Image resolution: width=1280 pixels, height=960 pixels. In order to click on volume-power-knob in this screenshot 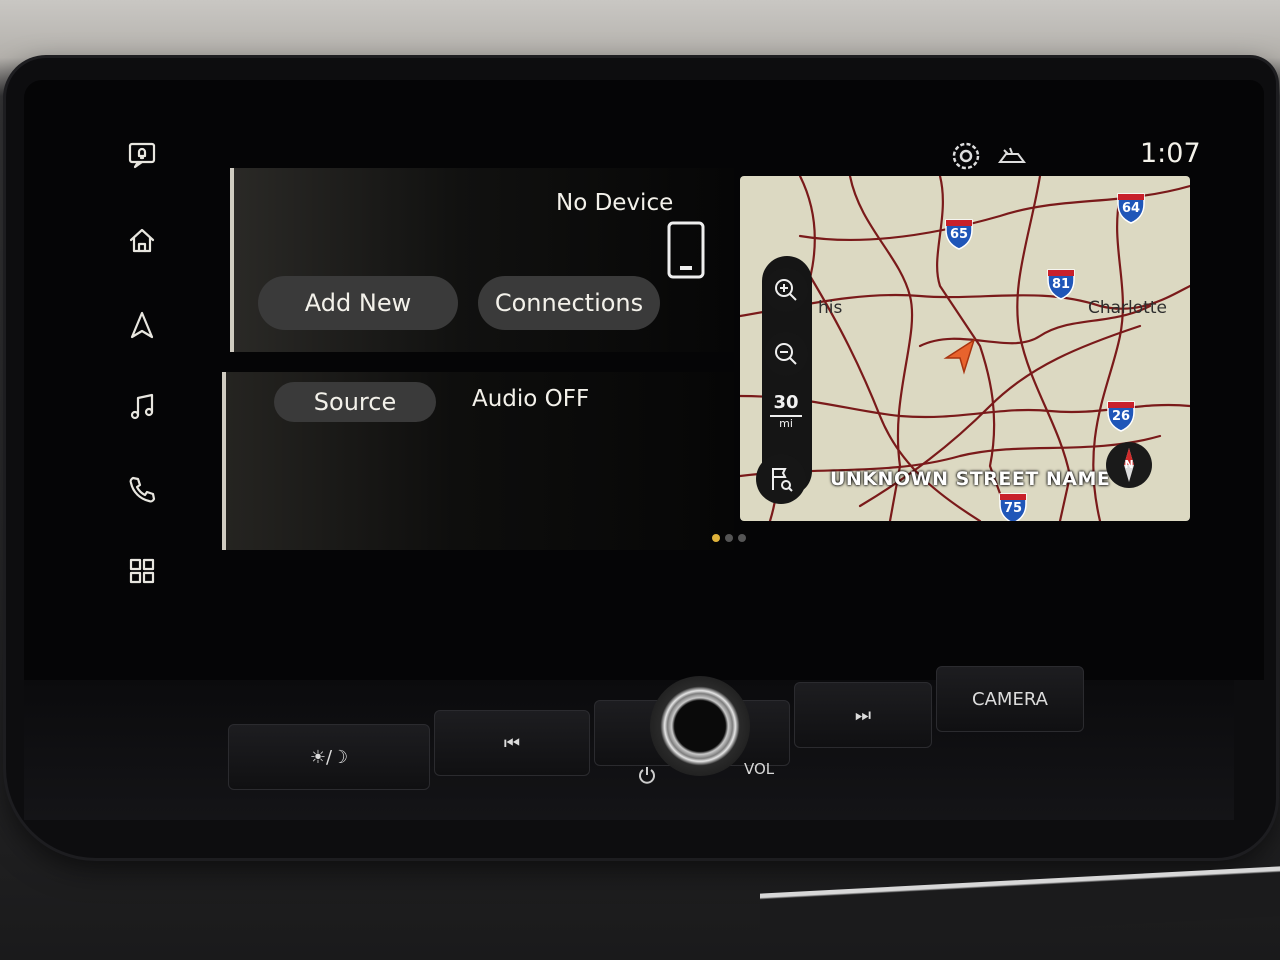, I will do `click(700, 726)`.